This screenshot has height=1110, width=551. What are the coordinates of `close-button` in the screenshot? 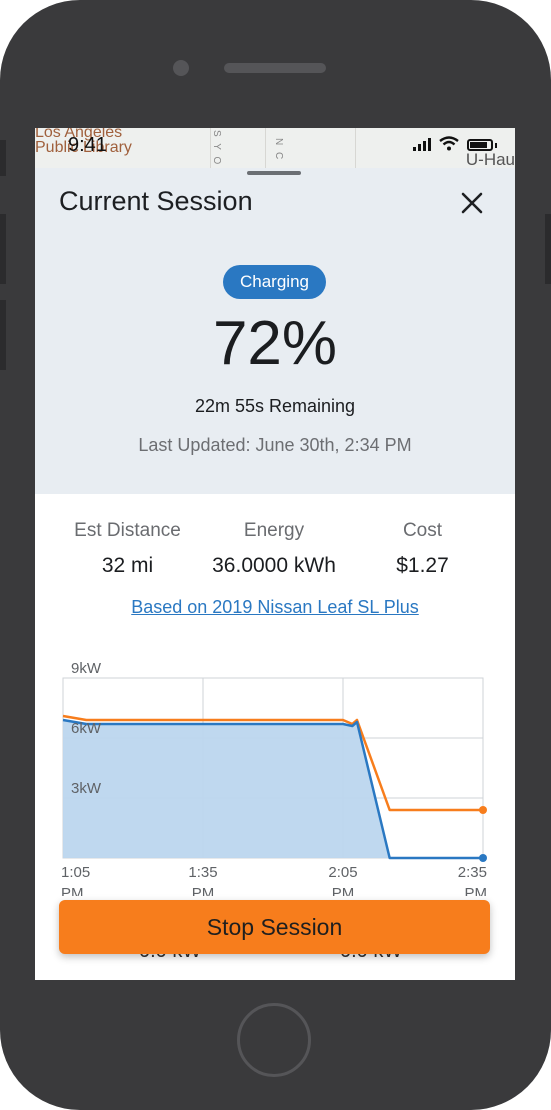 It's located at (472, 203).